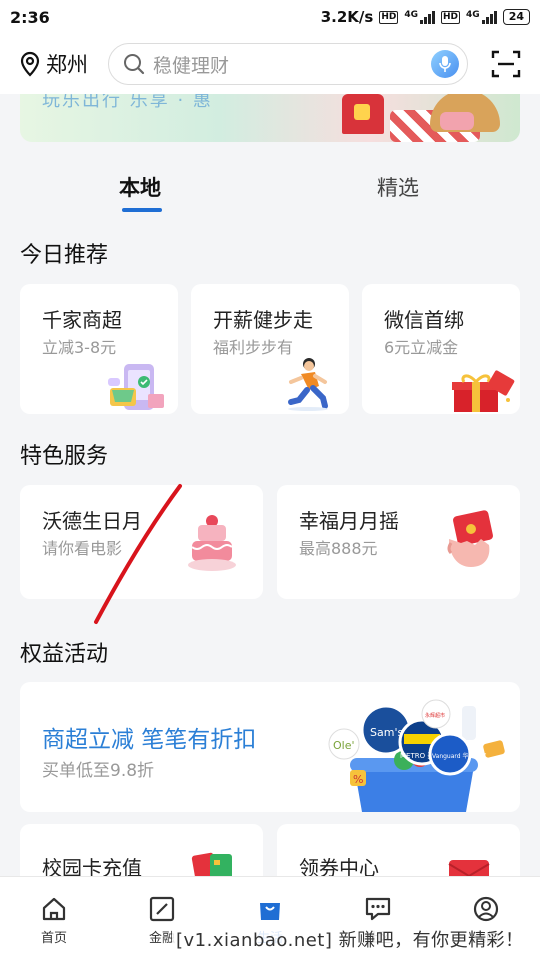 This screenshot has height=960, width=540. What do you see at coordinates (338, 548) in the screenshot?
I see `card-subtitle: 最高888元` at bounding box center [338, 548].